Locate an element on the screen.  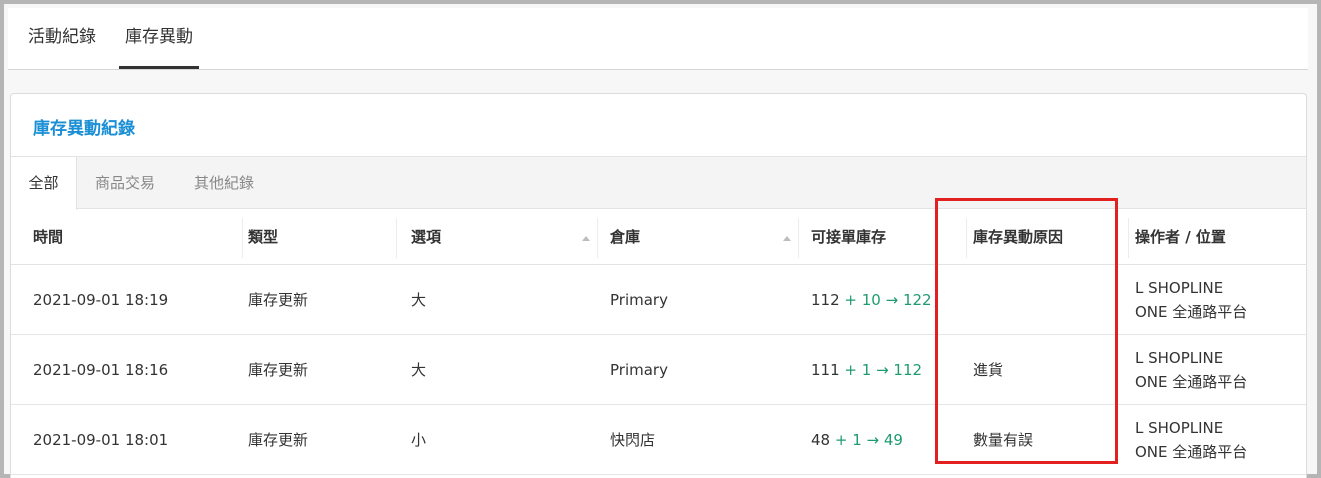
panel-title: 庫存異動紀錄 is located at coordinates (84, 129).